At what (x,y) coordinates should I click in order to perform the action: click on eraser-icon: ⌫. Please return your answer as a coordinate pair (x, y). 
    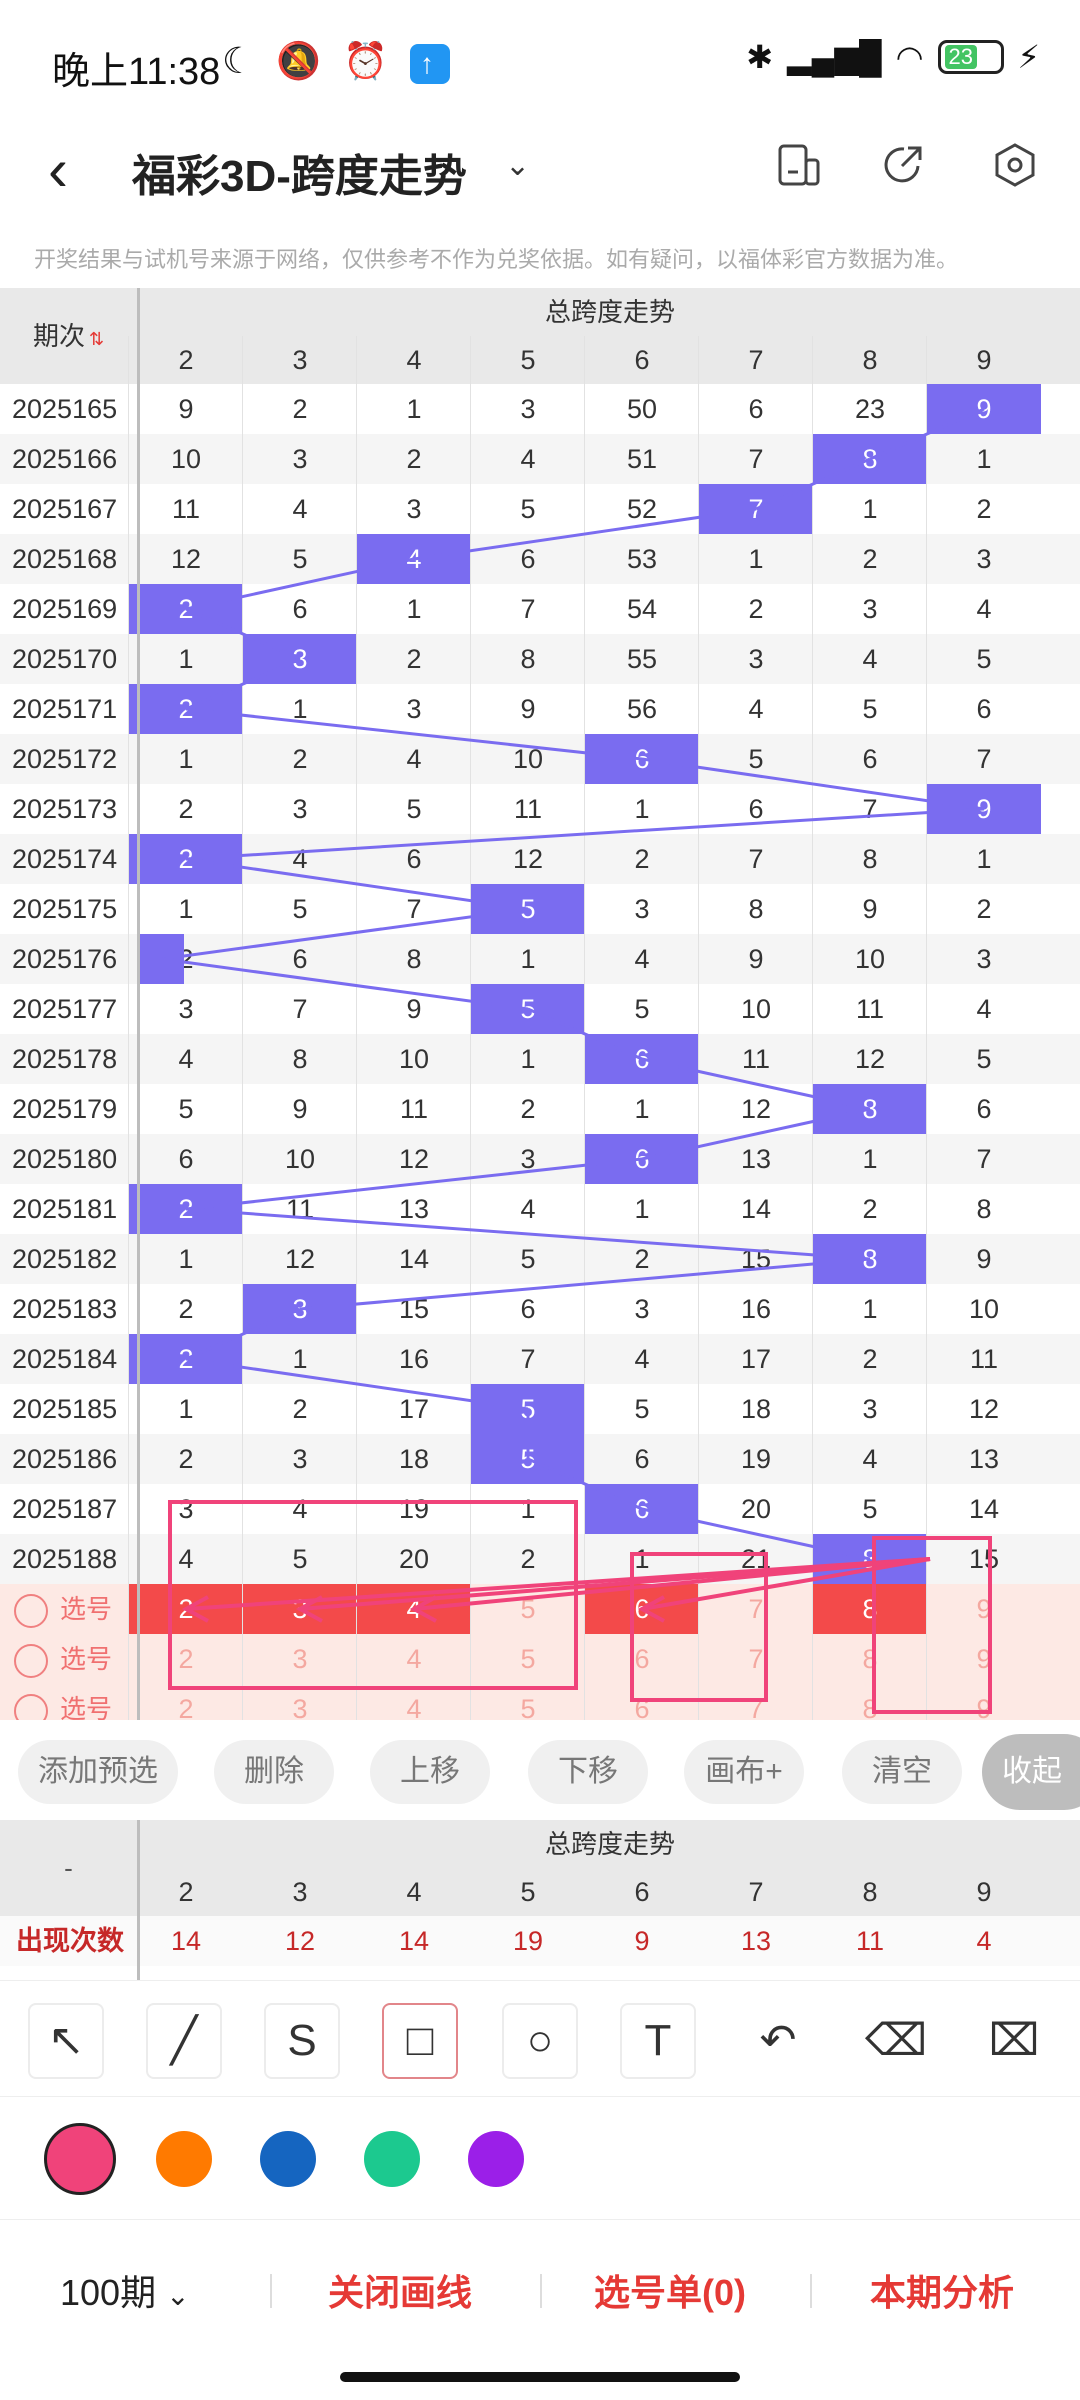
    Looking at the image, I should click on (896, 2041).